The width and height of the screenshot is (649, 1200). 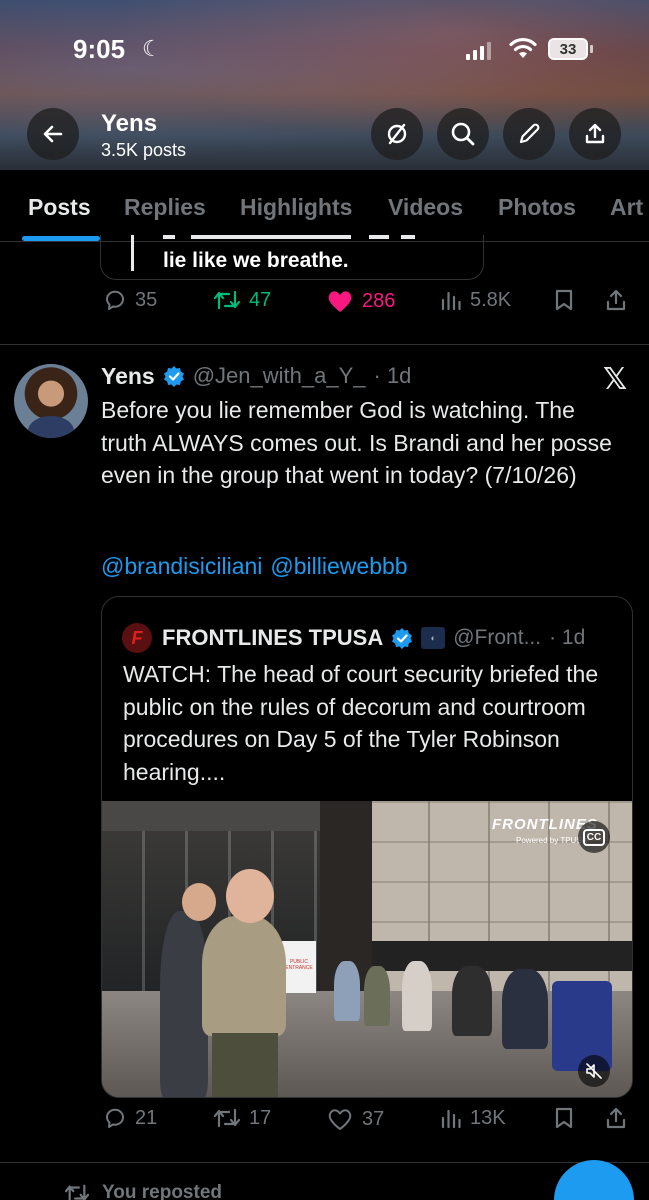 I want to click on x-logo-icon: 𝕏, so click(x=615, y=379).